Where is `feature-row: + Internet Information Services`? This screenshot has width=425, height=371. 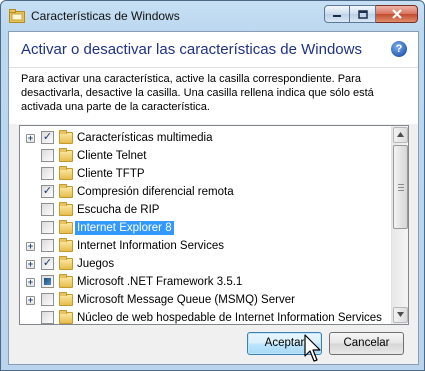
feature-row: + Internet Information Services is located at coordinates (207, 246).